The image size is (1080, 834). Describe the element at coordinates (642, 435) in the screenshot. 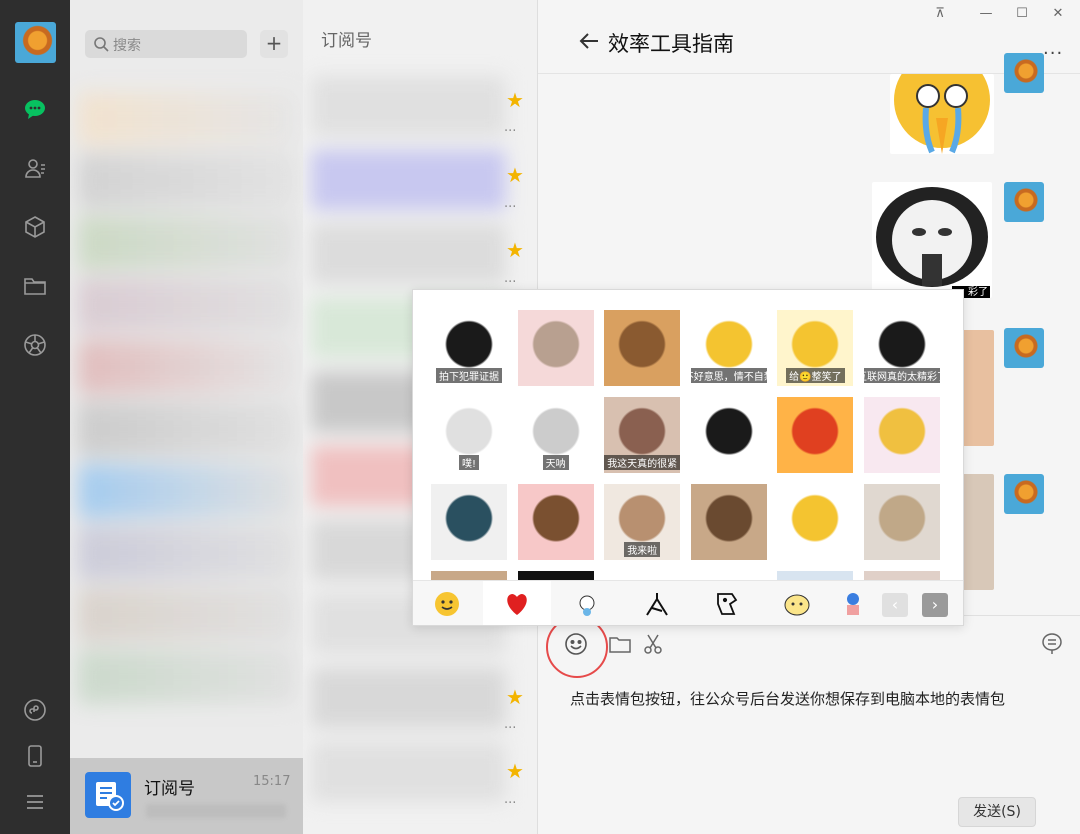

I see `sticker-item: 我这天真的很紧` at that location.